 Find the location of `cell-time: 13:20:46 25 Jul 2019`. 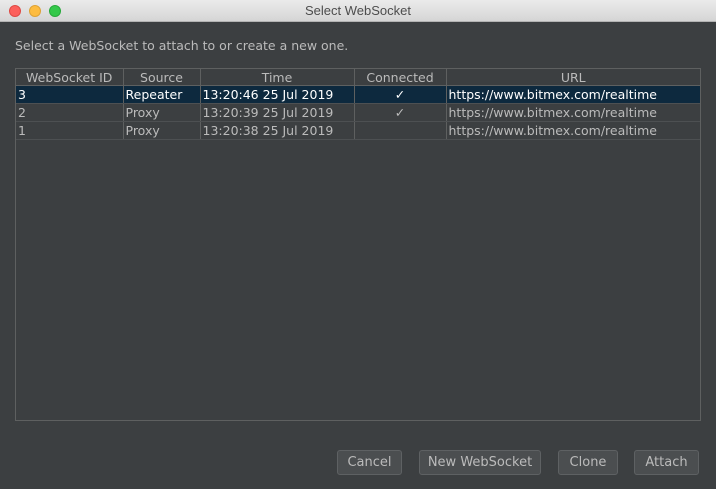

cell-time: 13:20:46 25 Jul 2019 is located at coordinates (277, 94).